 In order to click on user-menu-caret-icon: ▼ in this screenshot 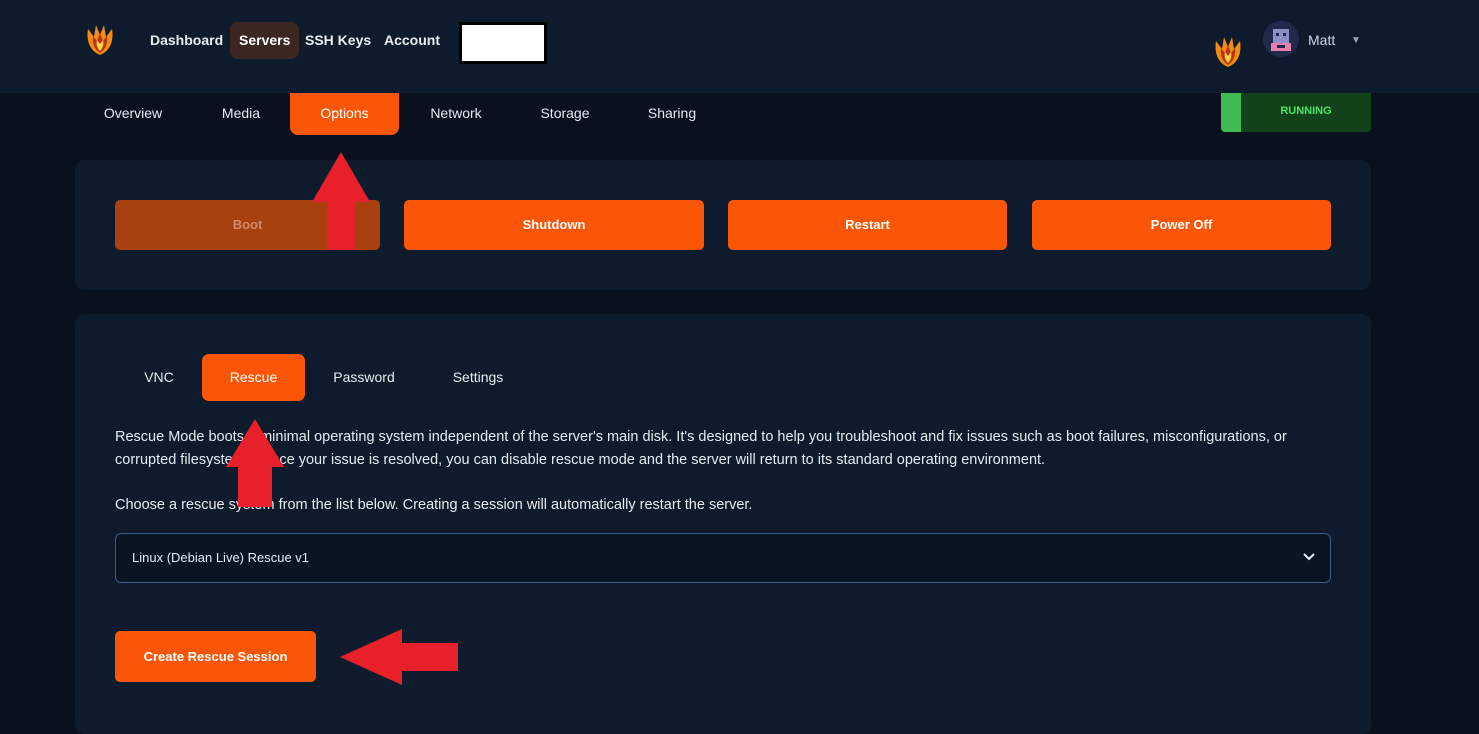, I will do `click(1356, 40)`.